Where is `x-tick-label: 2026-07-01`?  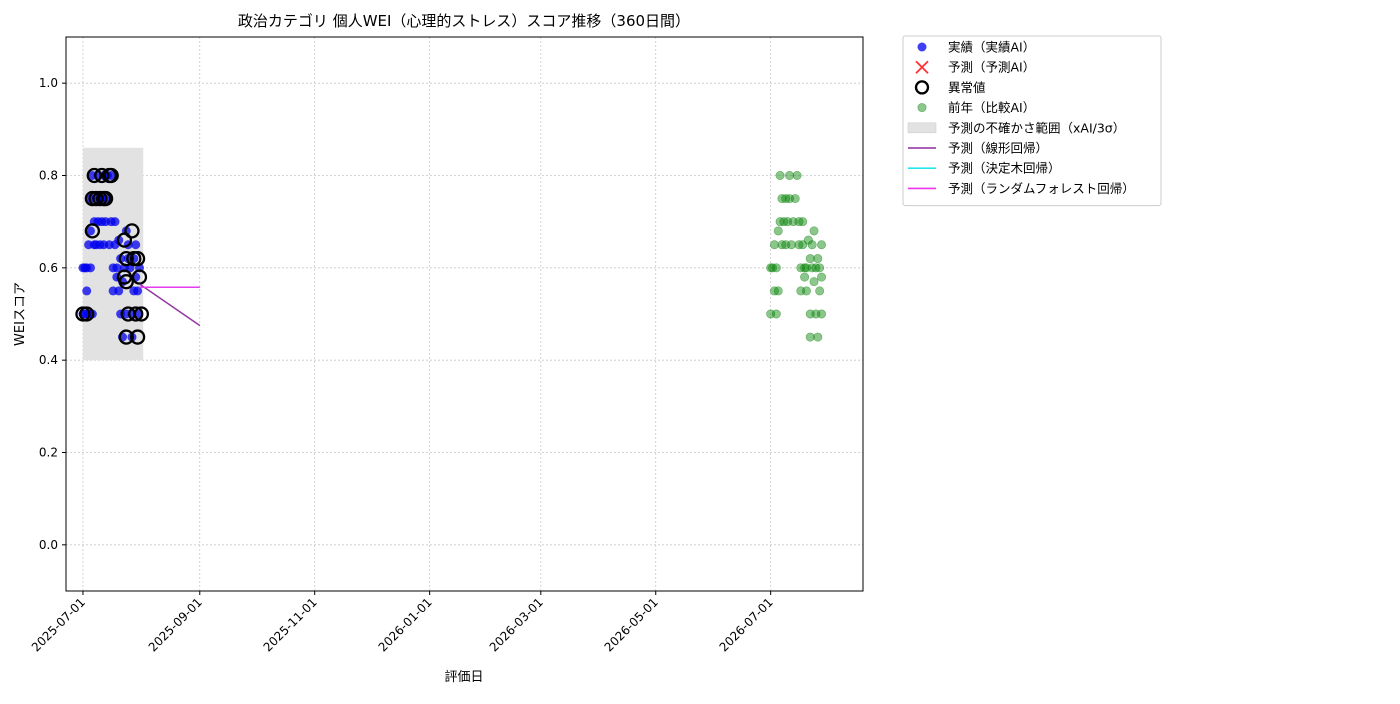 x-tick-label: 2026-07-01 is located at coordinates (746, 624).